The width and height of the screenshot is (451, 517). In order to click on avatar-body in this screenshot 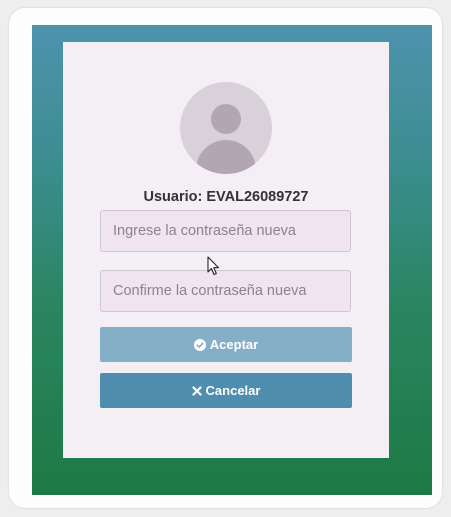, I will do `click(226, 157)`.